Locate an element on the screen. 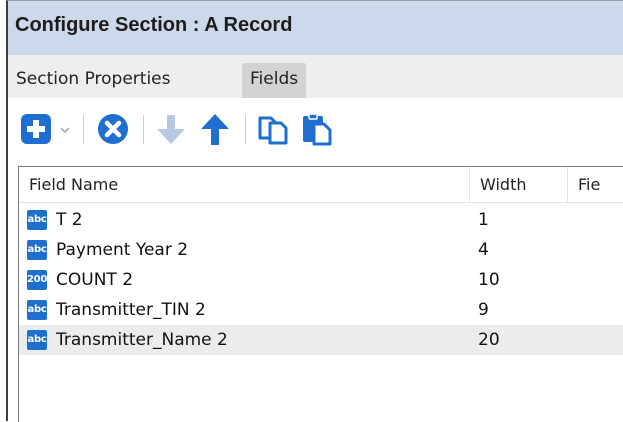 Image resolution: width=623 pixels, height=422 pixels. move-up-button is located at coordinates (215, 129).